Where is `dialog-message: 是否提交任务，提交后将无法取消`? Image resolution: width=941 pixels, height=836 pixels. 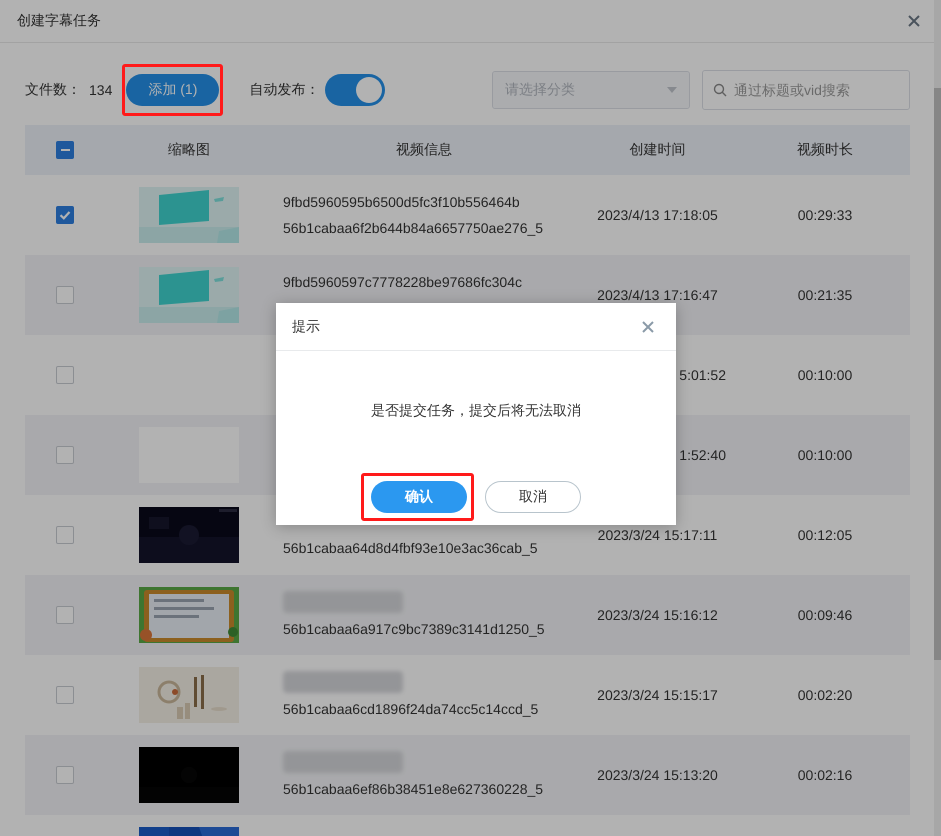 dialog-message: 是否提交任务，提交后将无法取消 is located at coordinates (476, 411).